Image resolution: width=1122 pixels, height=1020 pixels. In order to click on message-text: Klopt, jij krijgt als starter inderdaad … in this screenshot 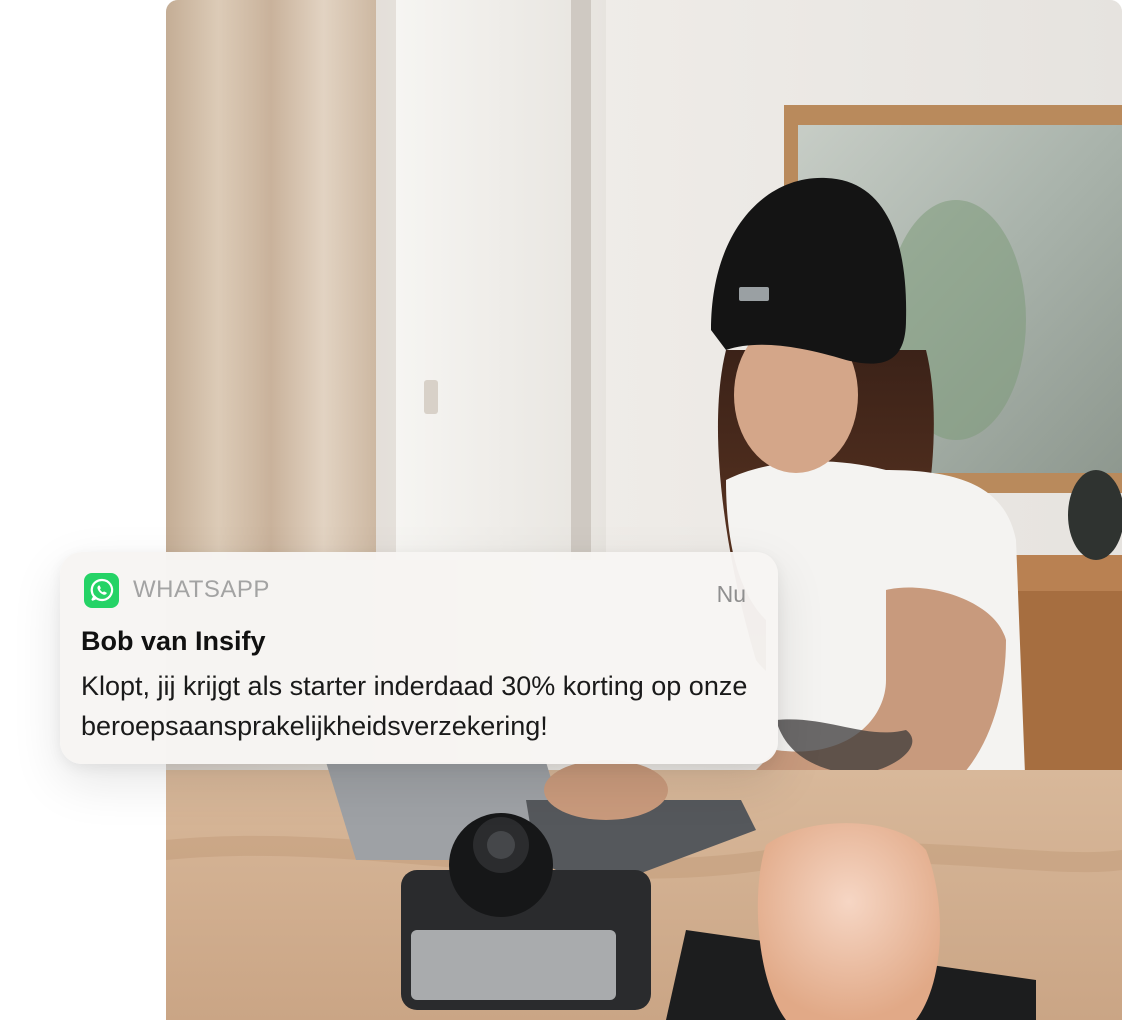, I will do `click(414, 706)`.